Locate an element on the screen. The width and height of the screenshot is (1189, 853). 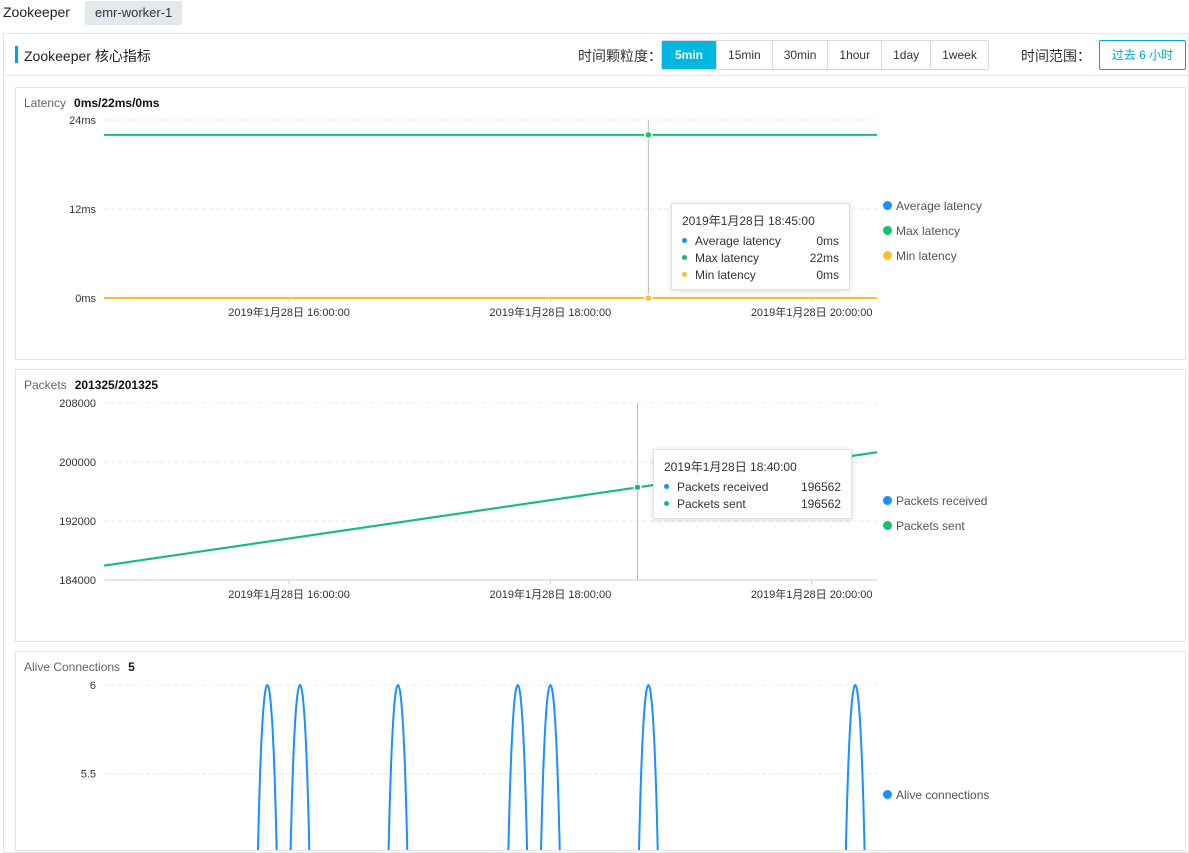
legend-label: Alive connections is located at coordinates (943, 794).